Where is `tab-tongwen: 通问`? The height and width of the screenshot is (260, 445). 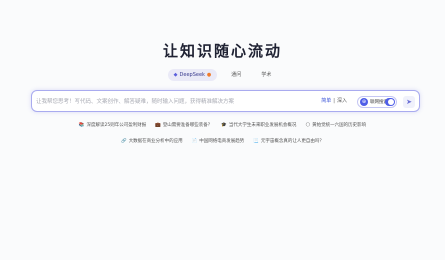 tab-tongwen: 通问 is located at coordinates (236, 75).